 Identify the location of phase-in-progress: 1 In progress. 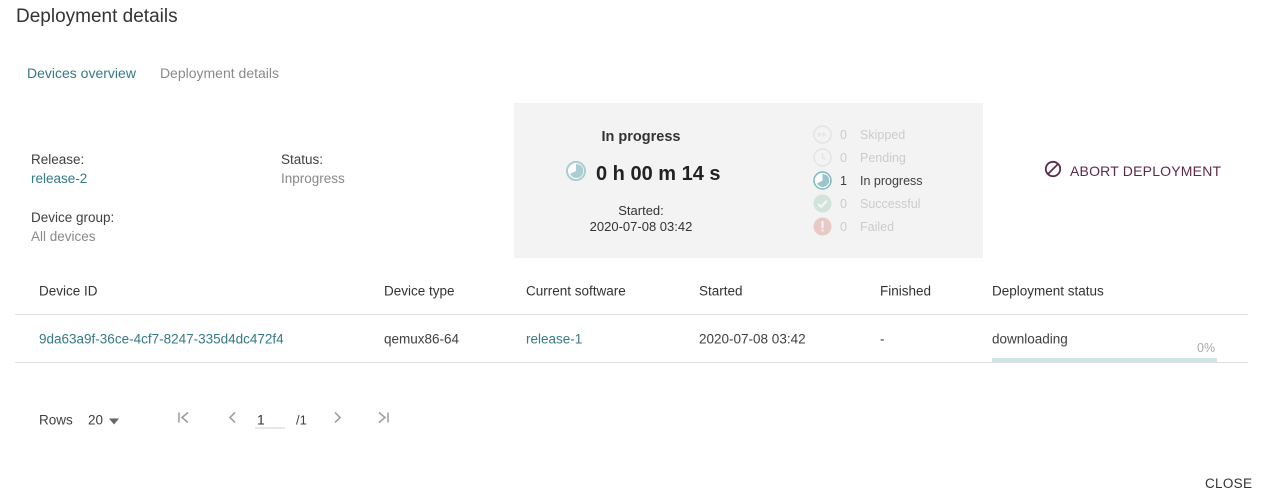
(868, 180).